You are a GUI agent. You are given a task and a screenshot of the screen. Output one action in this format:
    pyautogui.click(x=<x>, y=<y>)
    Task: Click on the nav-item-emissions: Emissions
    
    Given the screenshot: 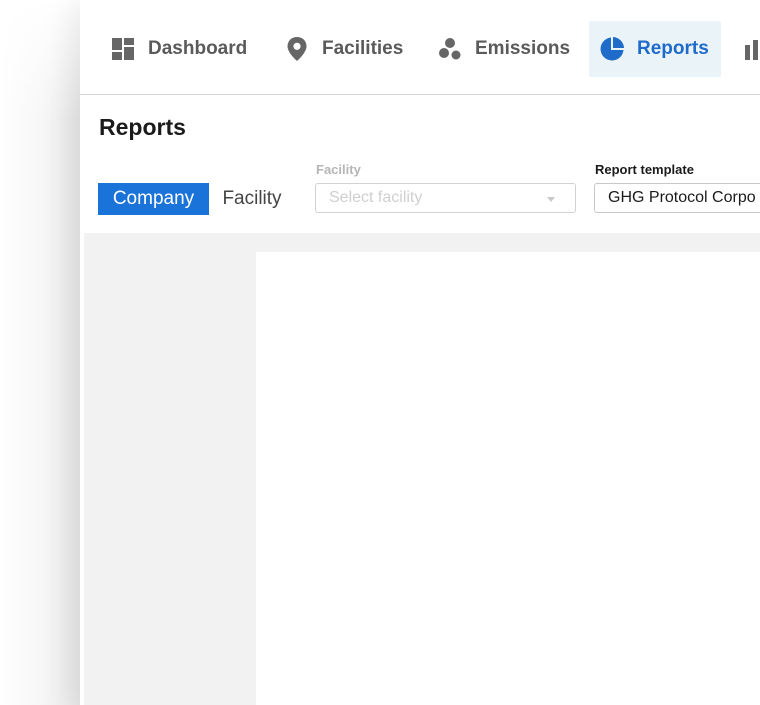 What is the action you would take?
    pyautogui.click(x=506, y=49)
    